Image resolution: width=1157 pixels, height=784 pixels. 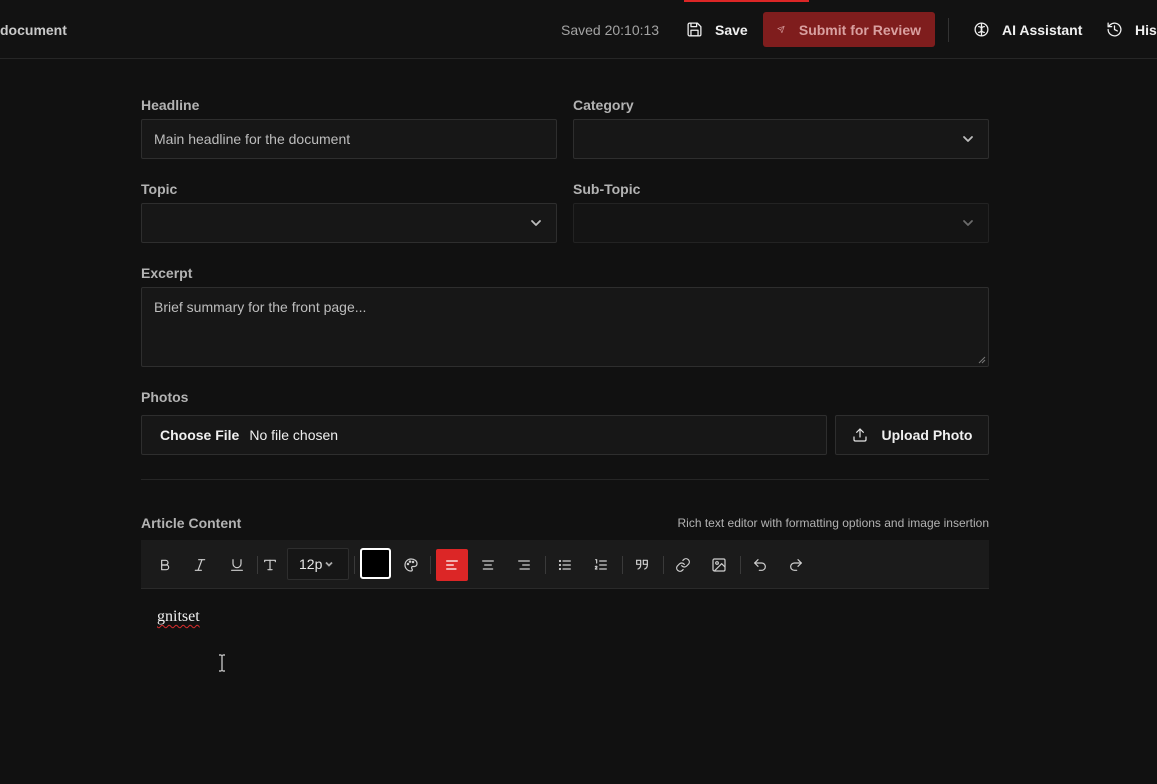 I want to click on upload-photo-label: Upload Photo, so click(x=927, y=435).